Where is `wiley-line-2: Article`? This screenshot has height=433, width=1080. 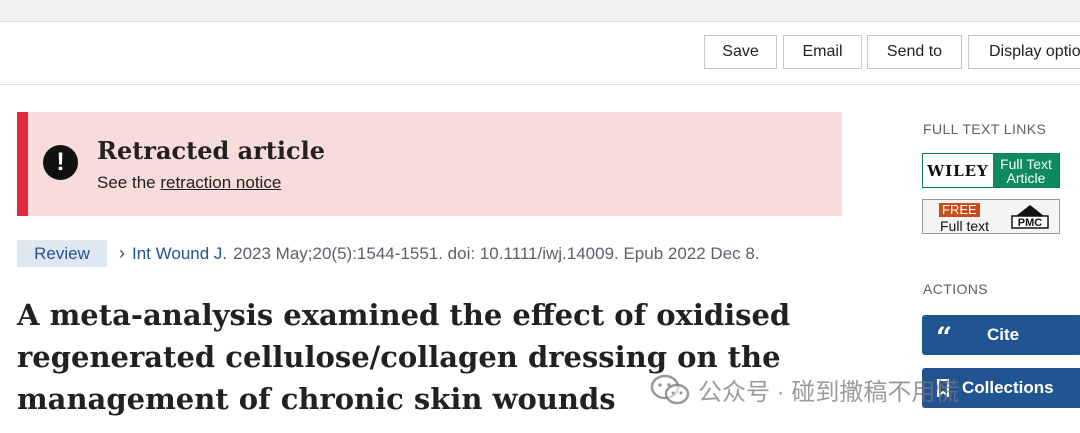
wiley-line-2: Article is located at coordinates (1026, 177).